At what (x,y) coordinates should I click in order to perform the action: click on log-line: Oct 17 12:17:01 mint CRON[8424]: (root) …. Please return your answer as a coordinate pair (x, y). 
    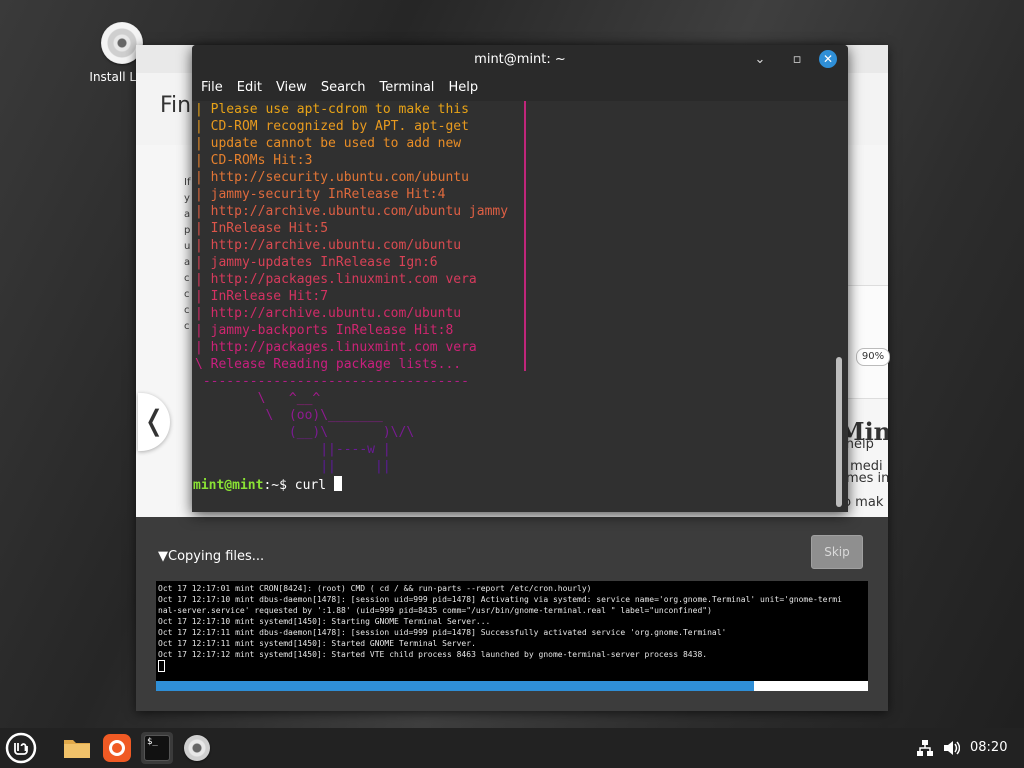
    Looking at the image, I should click on (375, 588).